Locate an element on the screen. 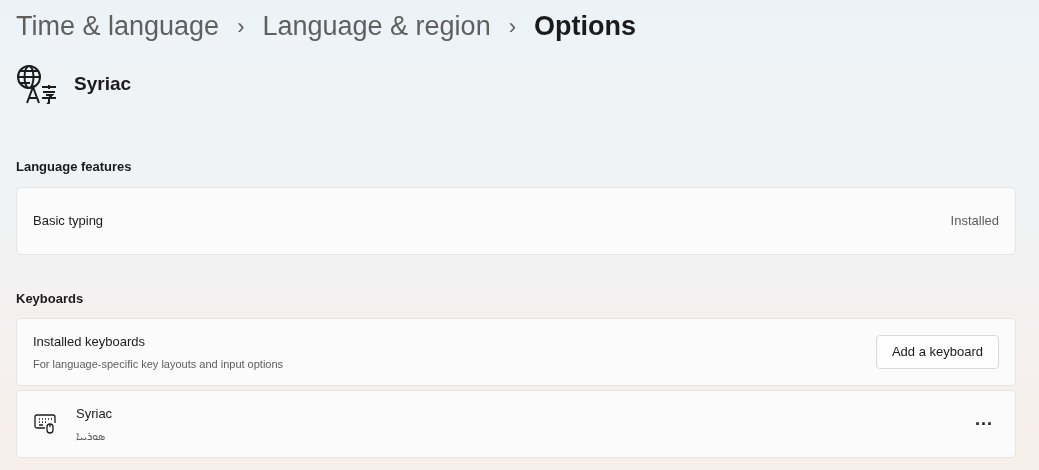 The height and width of the screenshot is (470, 1039). add-keyboard-button: Add a keyboard is located at coordinates (937, 352).